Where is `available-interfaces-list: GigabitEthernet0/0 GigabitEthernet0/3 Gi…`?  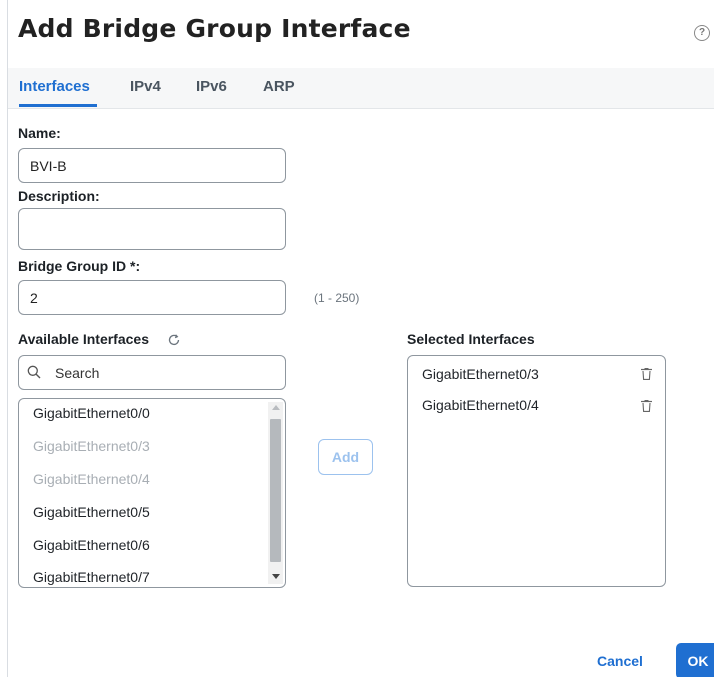
available-interfaces-list: GigabitEthernet0/0 GigabitEthernet0/3 Gi… is located at coordinates (152, 493).